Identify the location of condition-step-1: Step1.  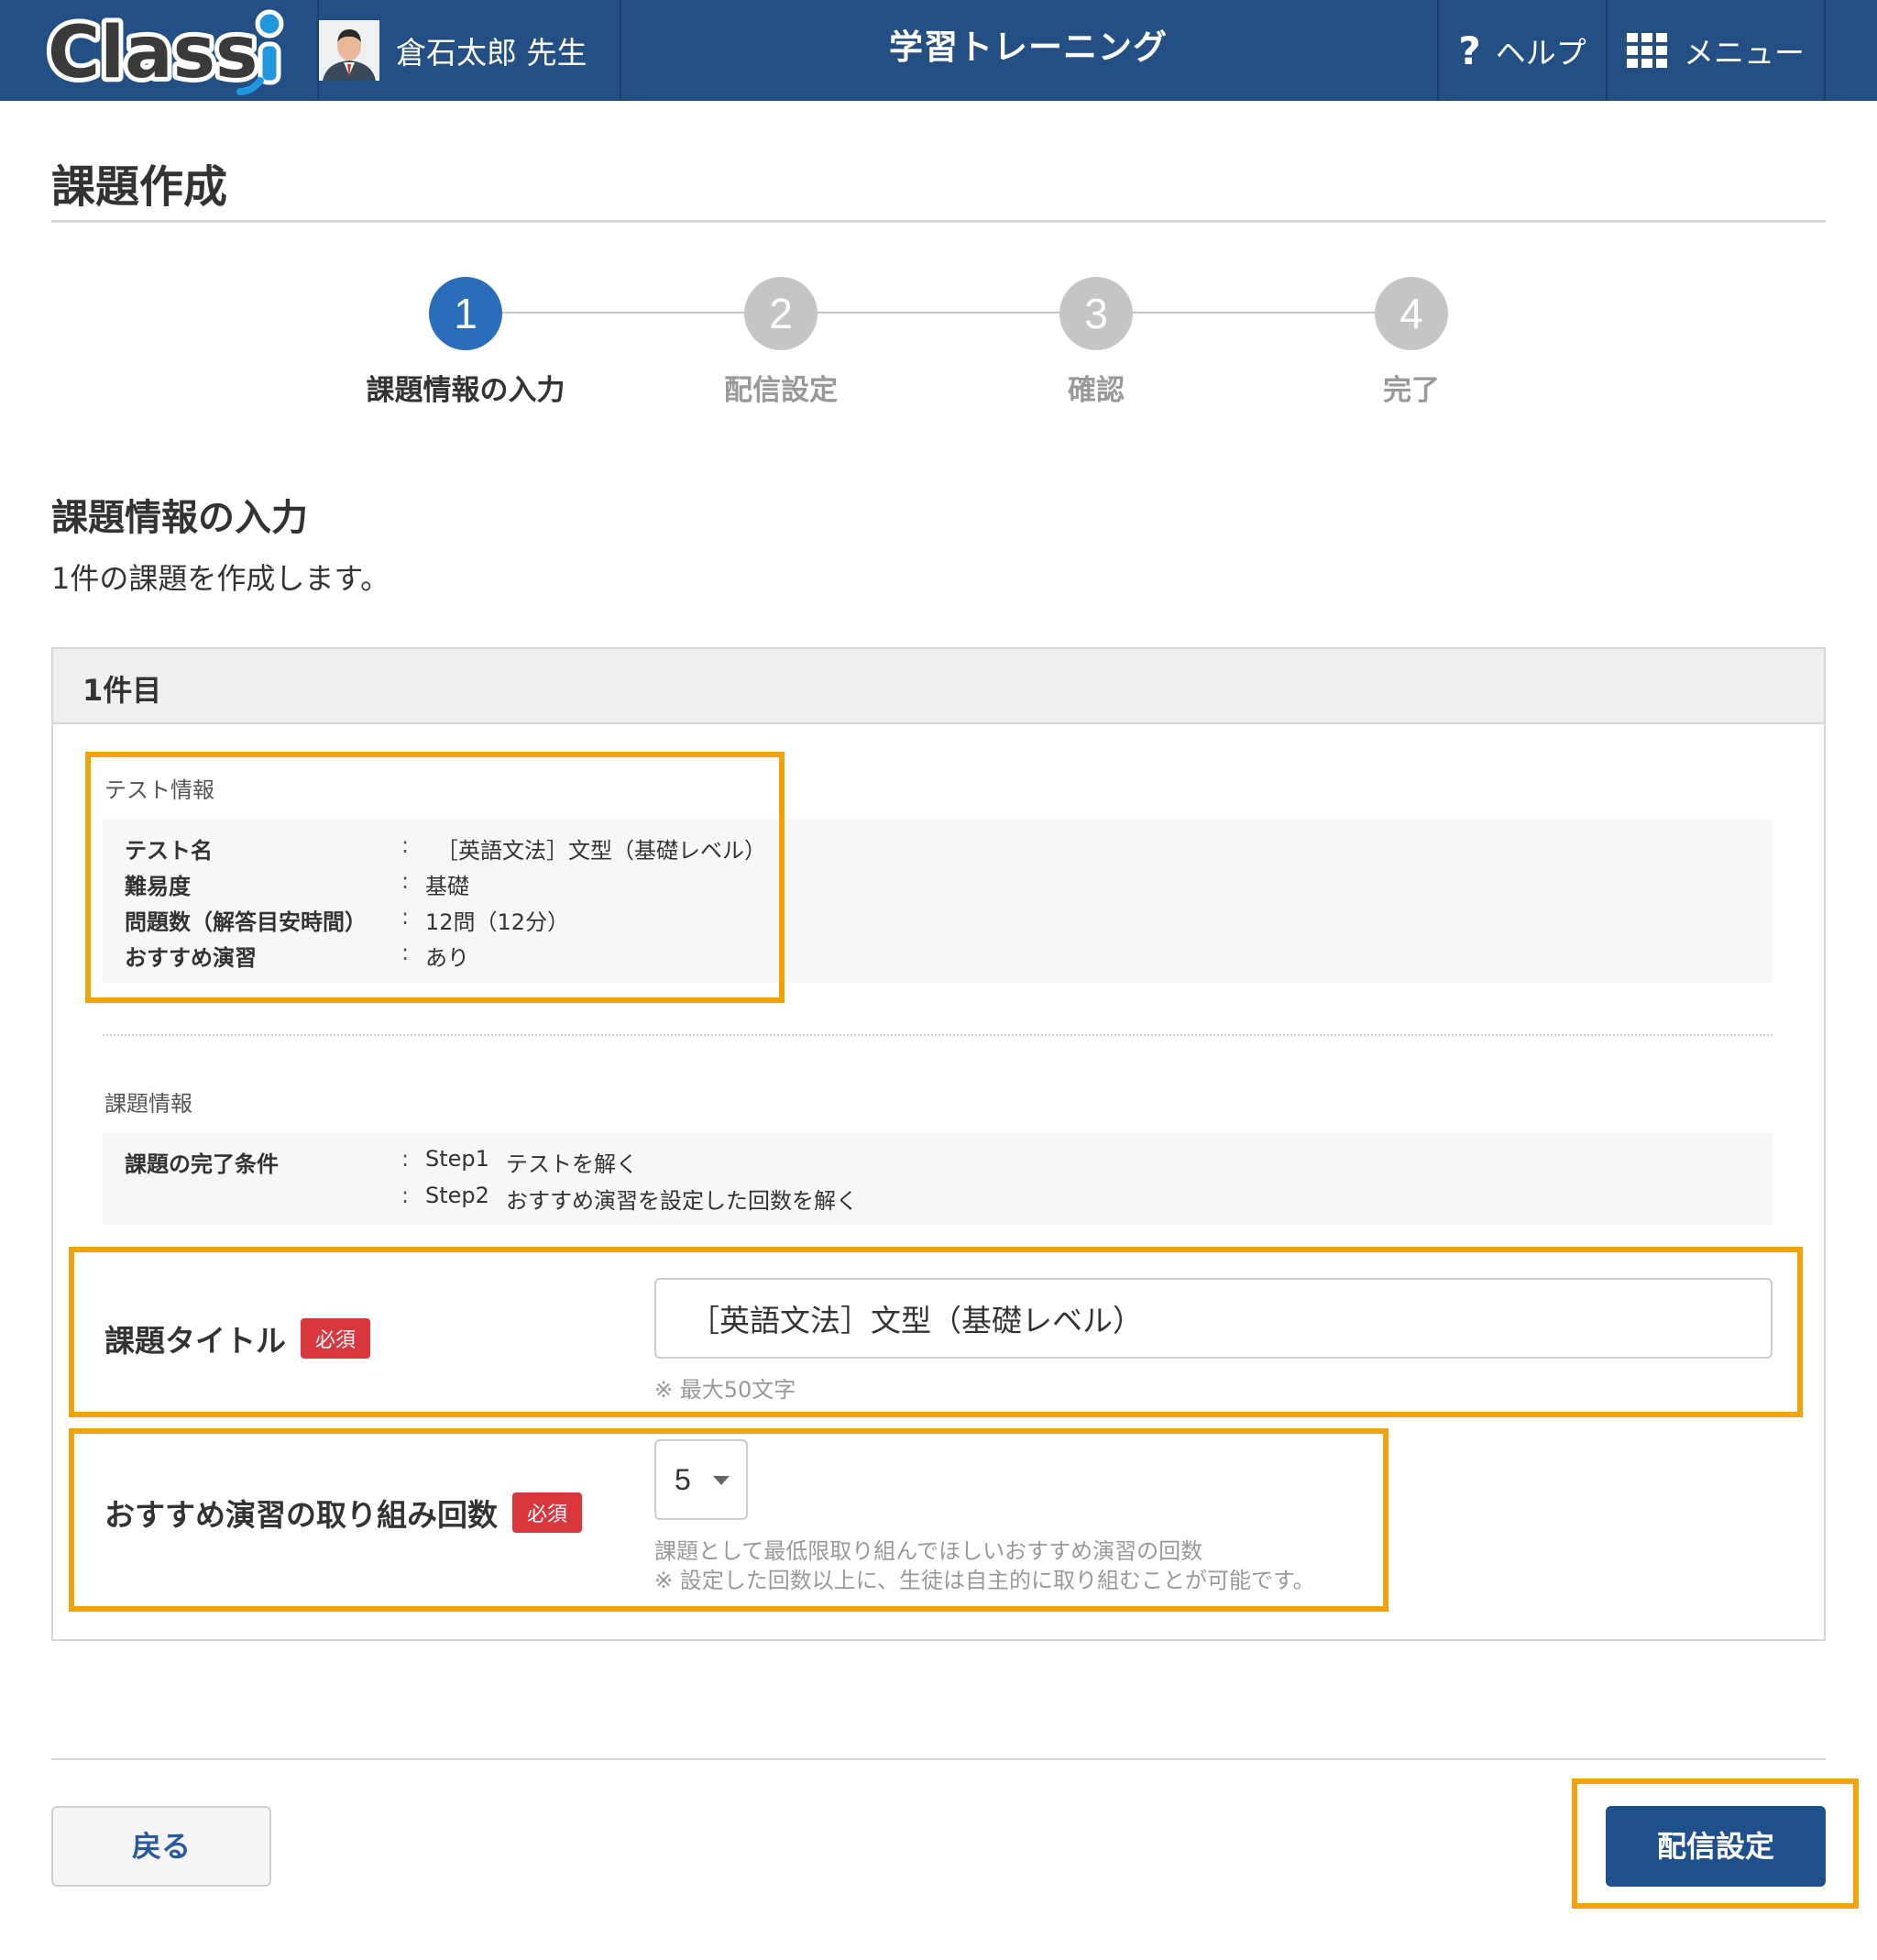
(457, 1159).